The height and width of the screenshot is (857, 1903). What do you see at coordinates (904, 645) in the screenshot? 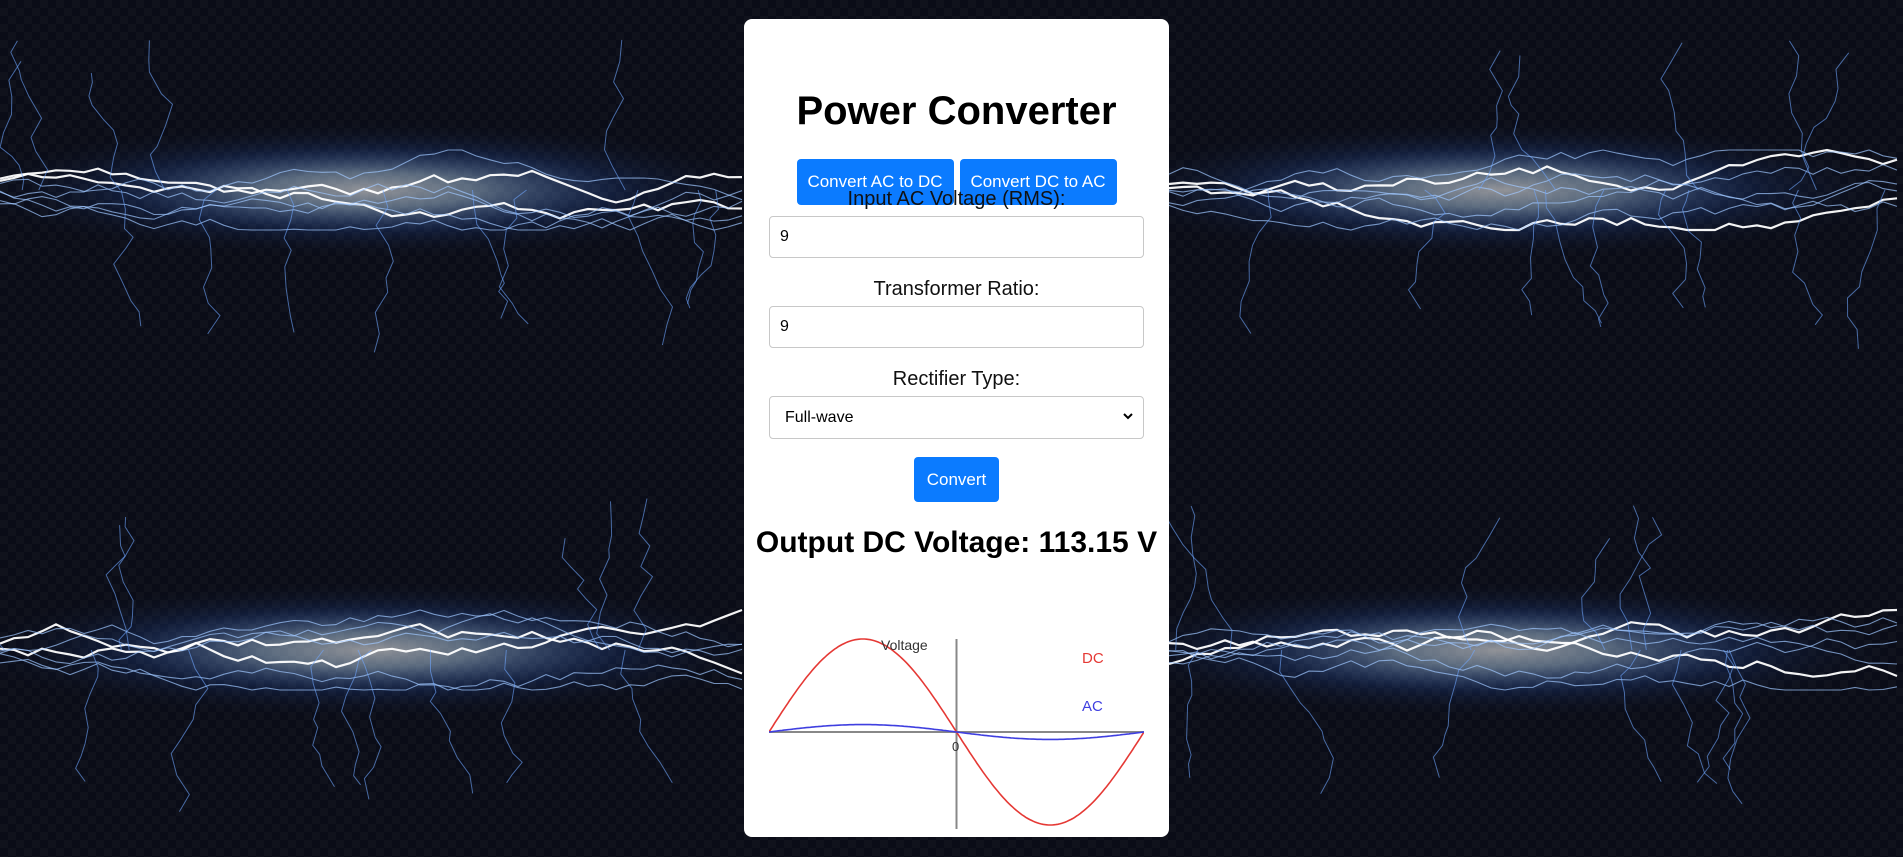
I see `y-axis-label: Voltage` at bounding box center [904, 645].